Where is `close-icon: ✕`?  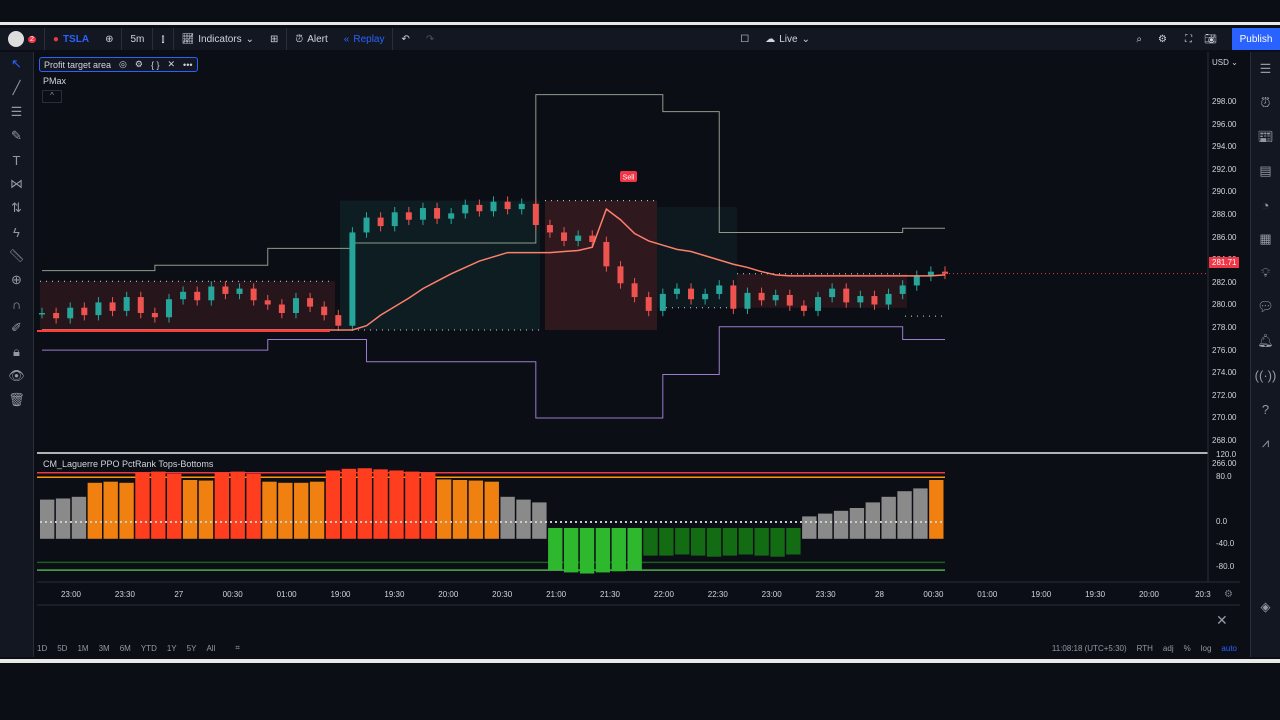 close-icon: ✕ is located at coordinates (172, 64).